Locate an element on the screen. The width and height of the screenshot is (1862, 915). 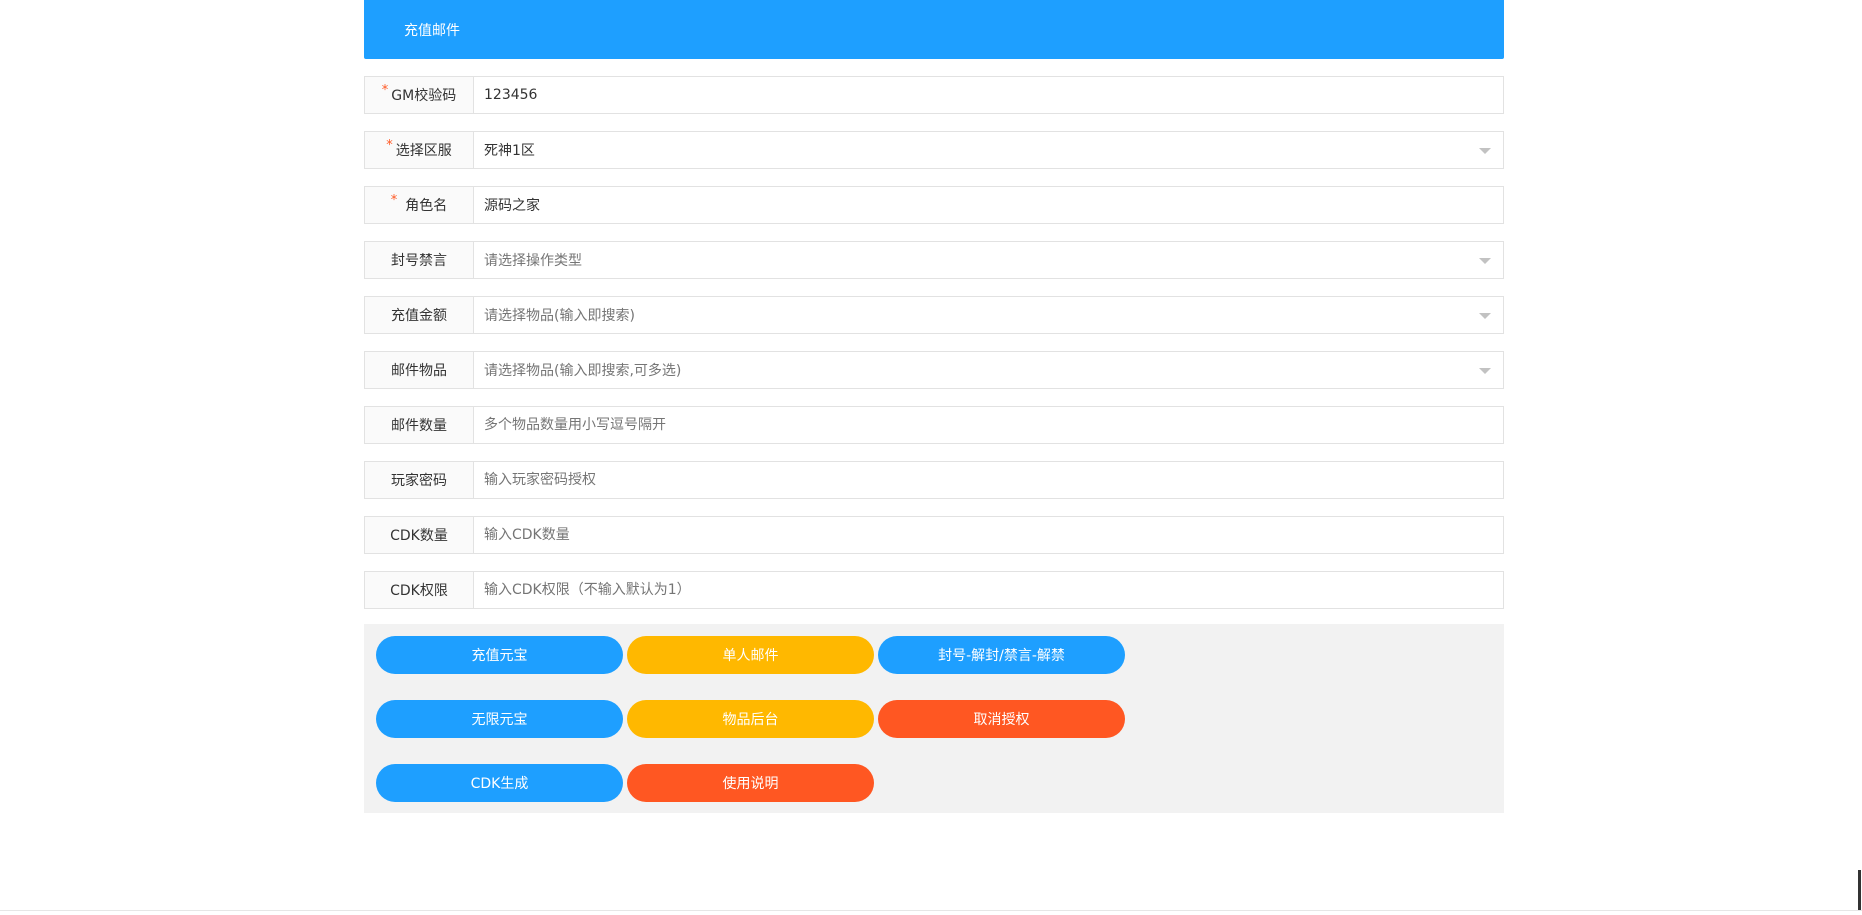
ban-type-select: 请选择操作类型 is located at coordinates (988, 260).